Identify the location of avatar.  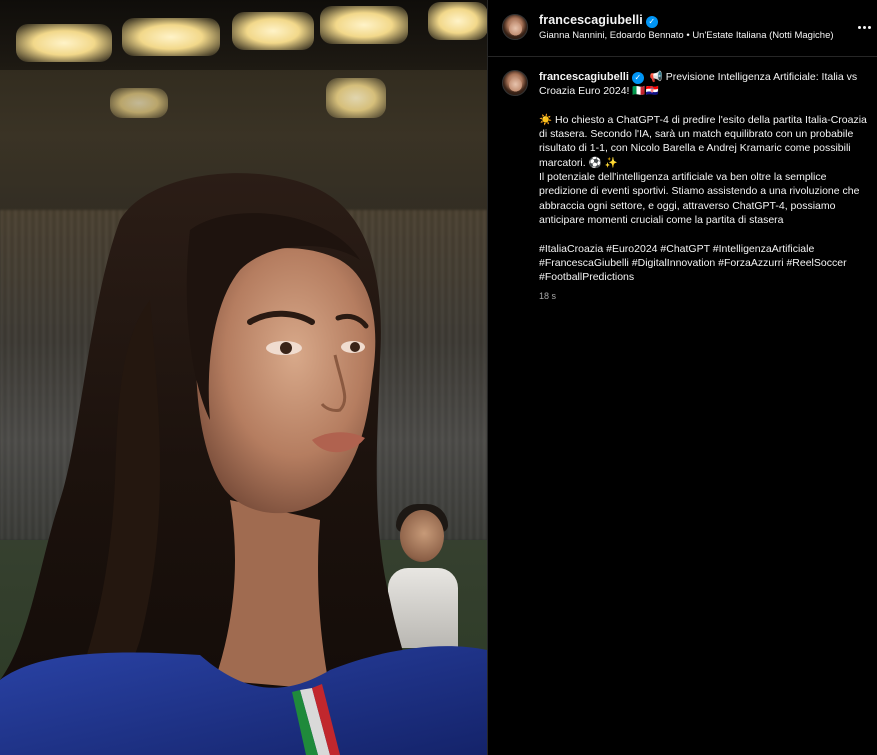
(515, 27).